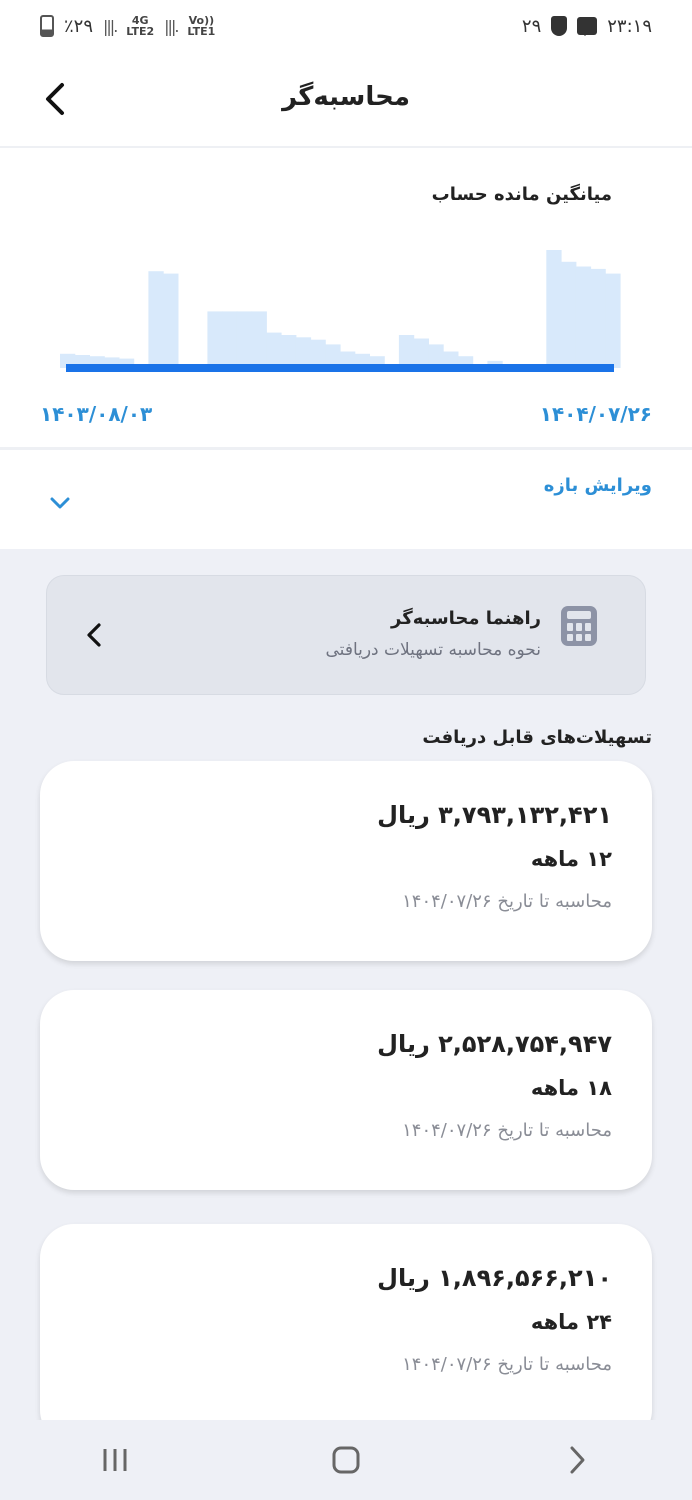 This screenshot has height=1500, width=692. Describe the element at coordinates (96, 414) in the screenshot. I see `chart-start-date: ۱۴۰۳/۰۸/۰۳` at that location.